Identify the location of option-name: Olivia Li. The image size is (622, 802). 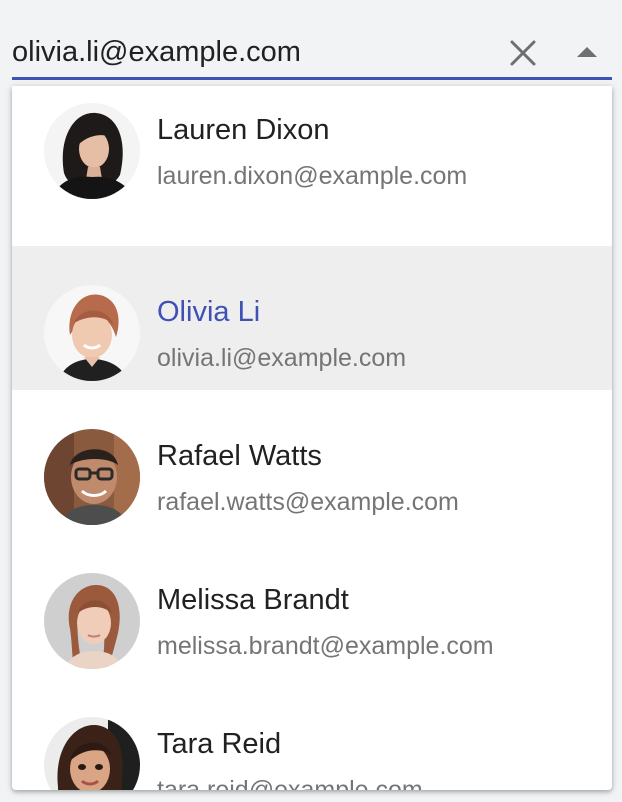
(209, 312).